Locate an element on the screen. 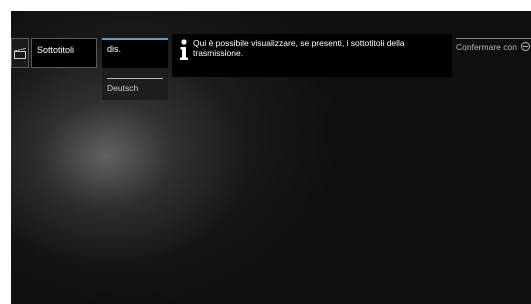 The width and height of the screenshot is (531, 304). info-icon is located at coordinates (184, 50).